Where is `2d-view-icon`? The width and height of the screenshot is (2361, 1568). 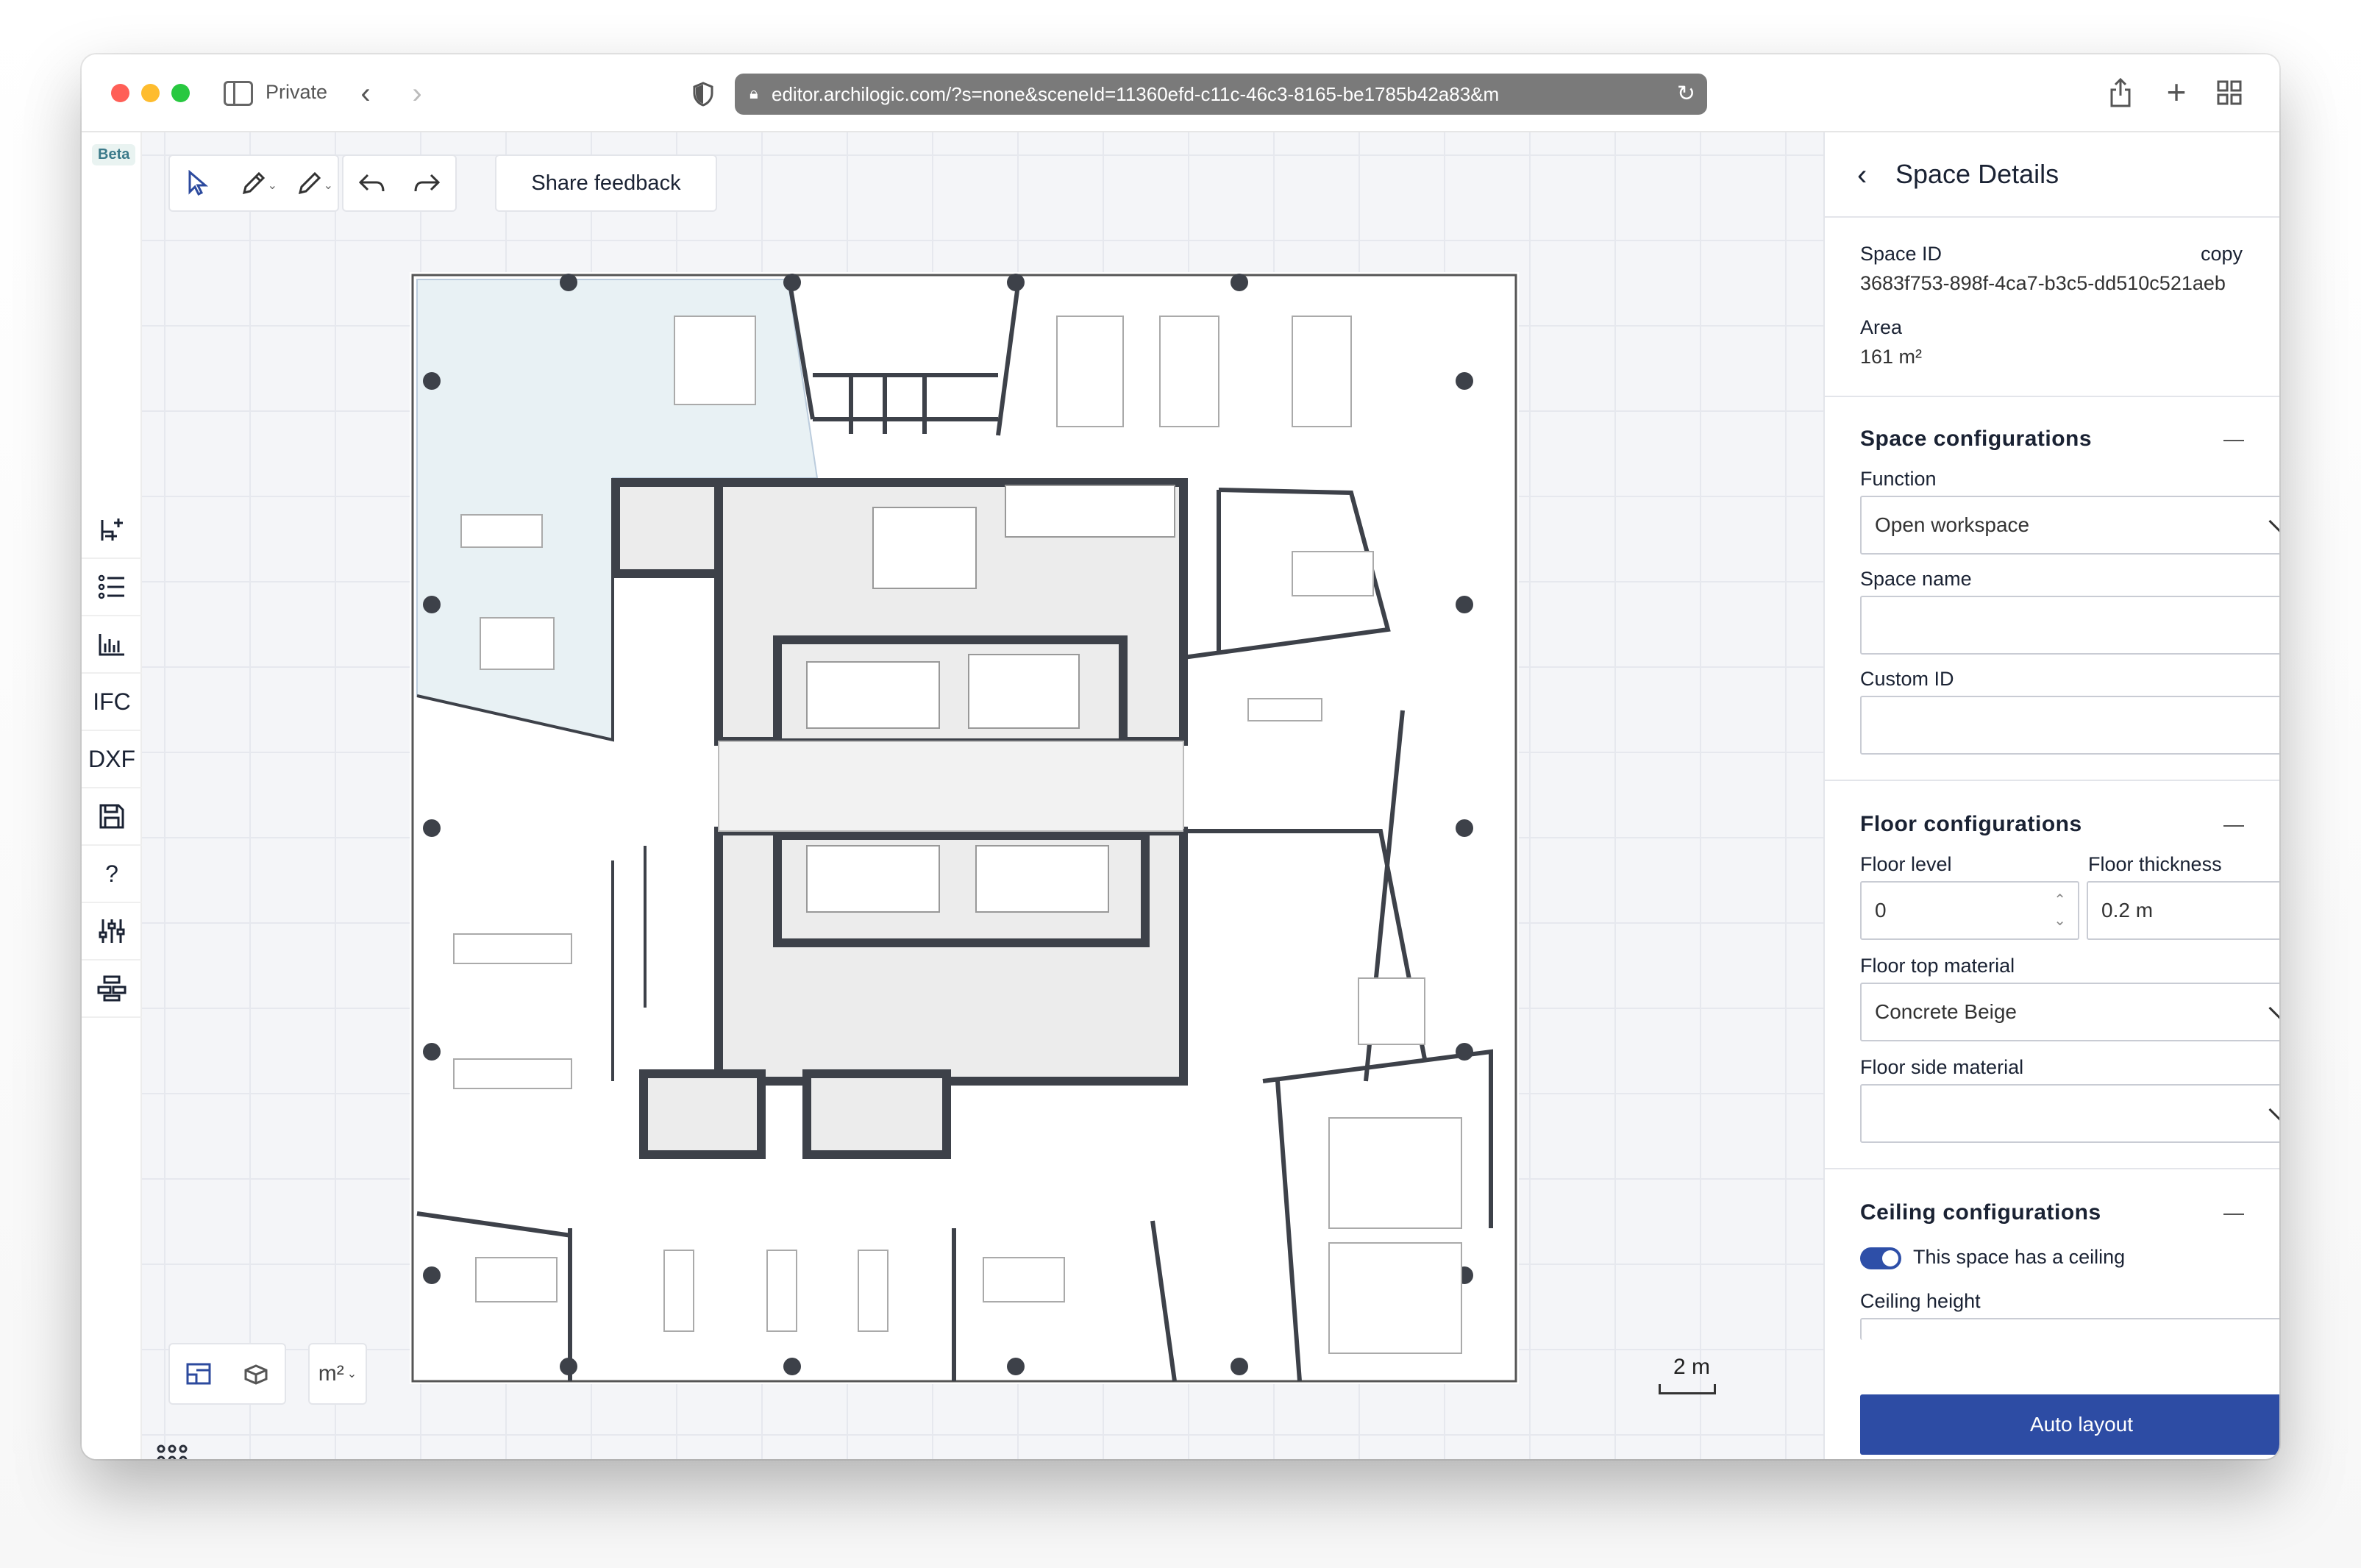 2d-view-icon is located at coordinates (199, 1373).